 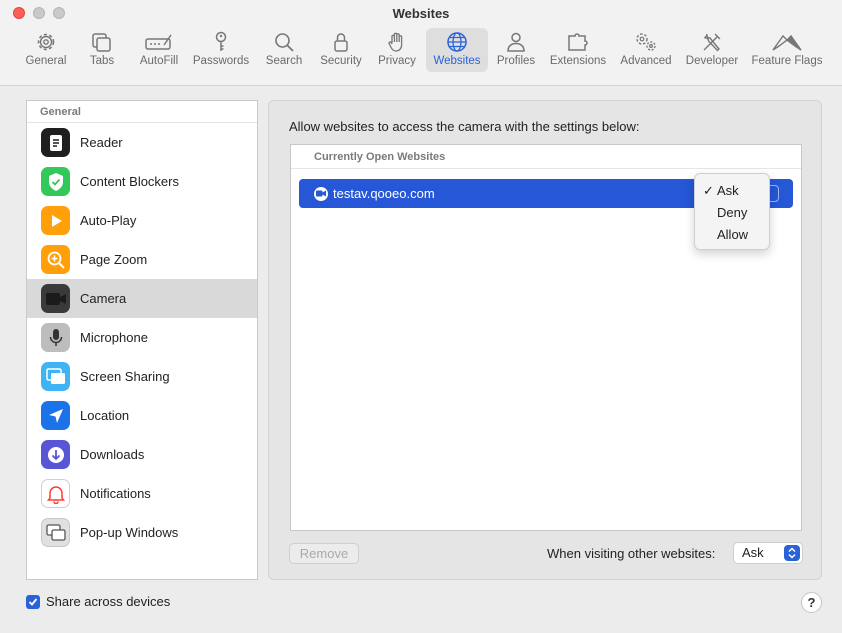 I want to click on tab-general: General, so click(x=46, y=50).